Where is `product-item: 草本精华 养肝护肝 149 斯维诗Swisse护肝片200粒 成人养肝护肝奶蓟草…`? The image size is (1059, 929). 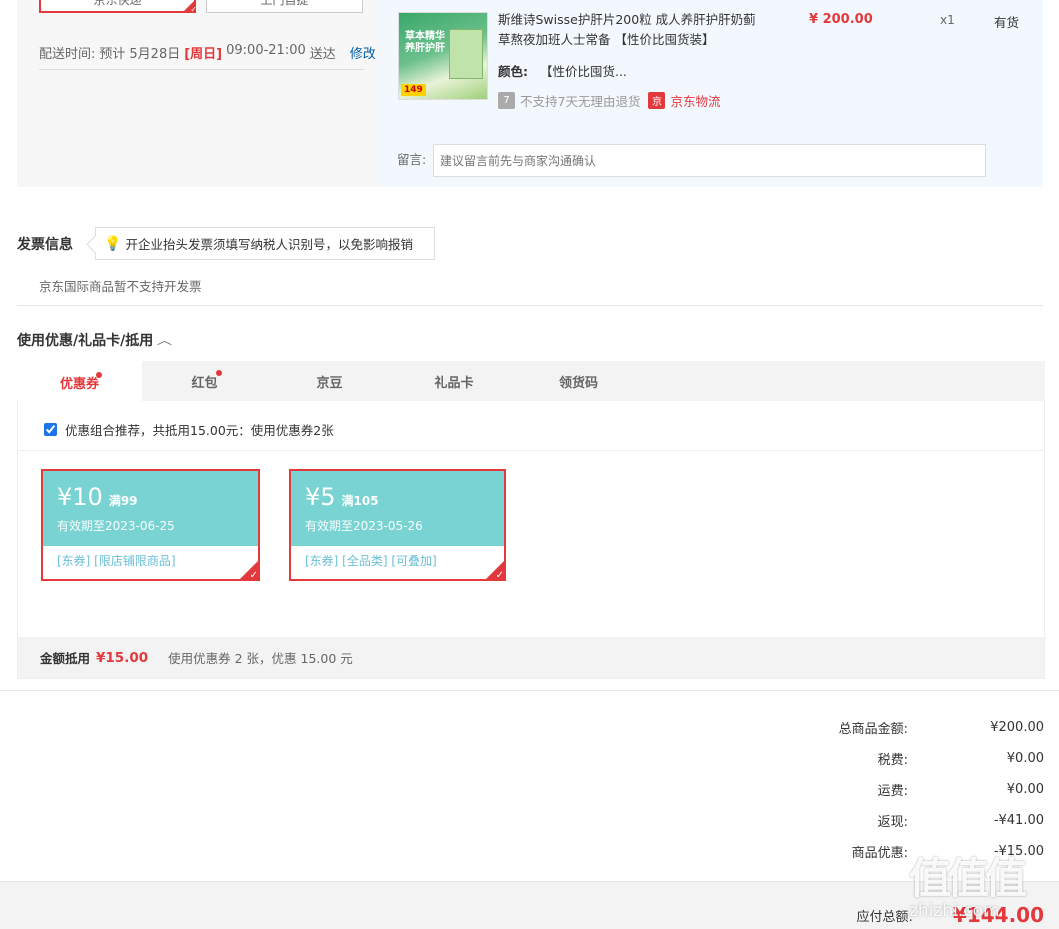 product-item: 草本精华 养肝护肝 149 斯维诗Swisse护肝片200粒 成人养肝护肝奶蓟草… is located at coordinates (710, 93).